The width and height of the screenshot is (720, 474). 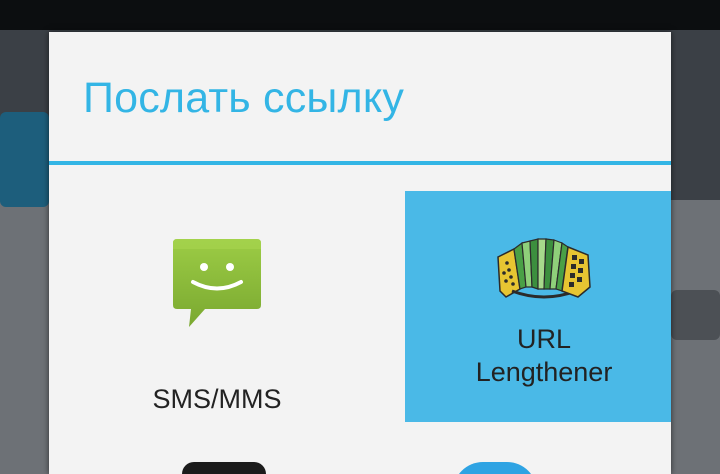 What do you see at coordinates (360, 163) in the screenshot?
I see `title-divider` at bounding box center [360, 163].